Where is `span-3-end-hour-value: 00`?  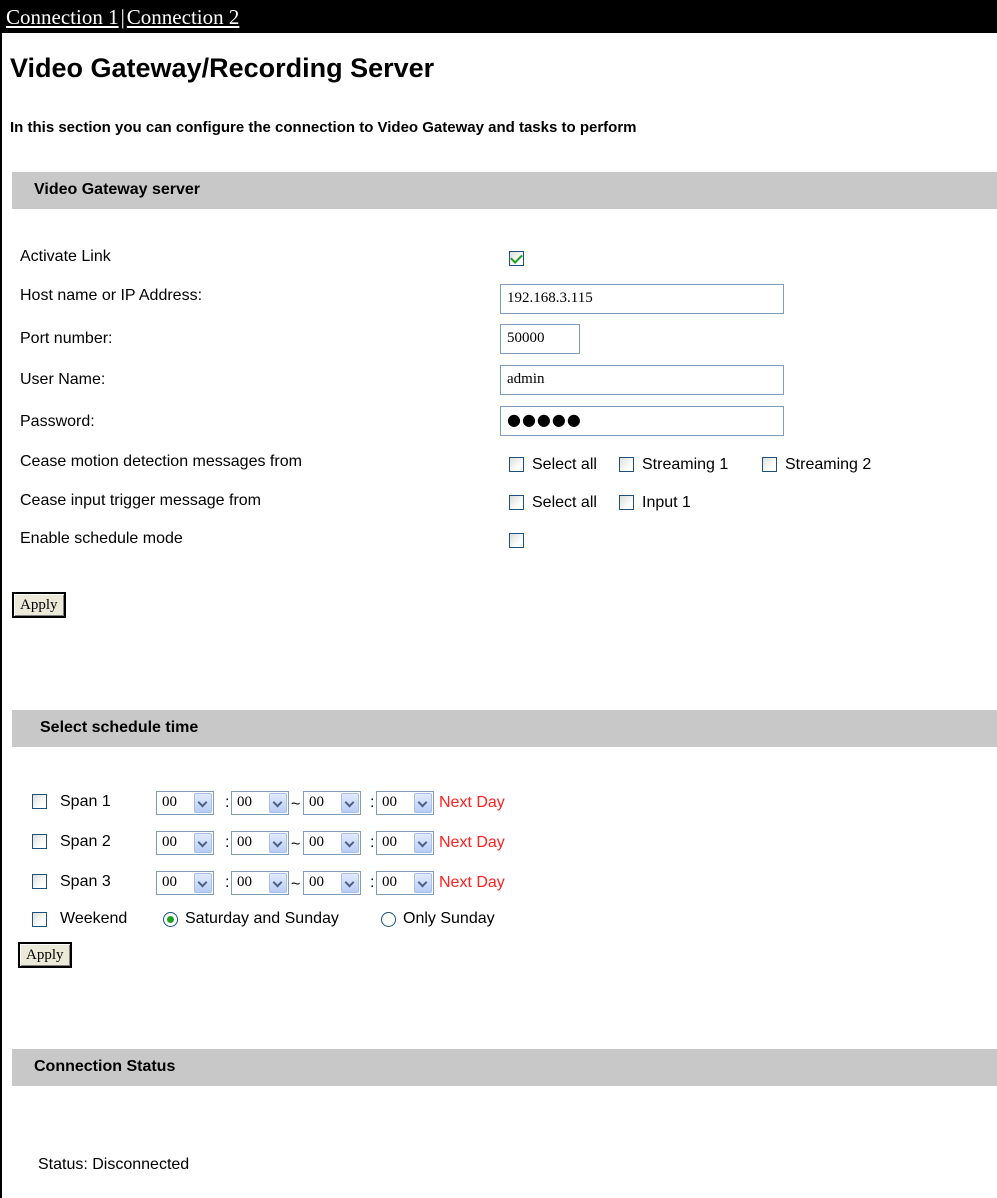
span-3-end-hour-value: 00 is located at coordinates (316, 882).